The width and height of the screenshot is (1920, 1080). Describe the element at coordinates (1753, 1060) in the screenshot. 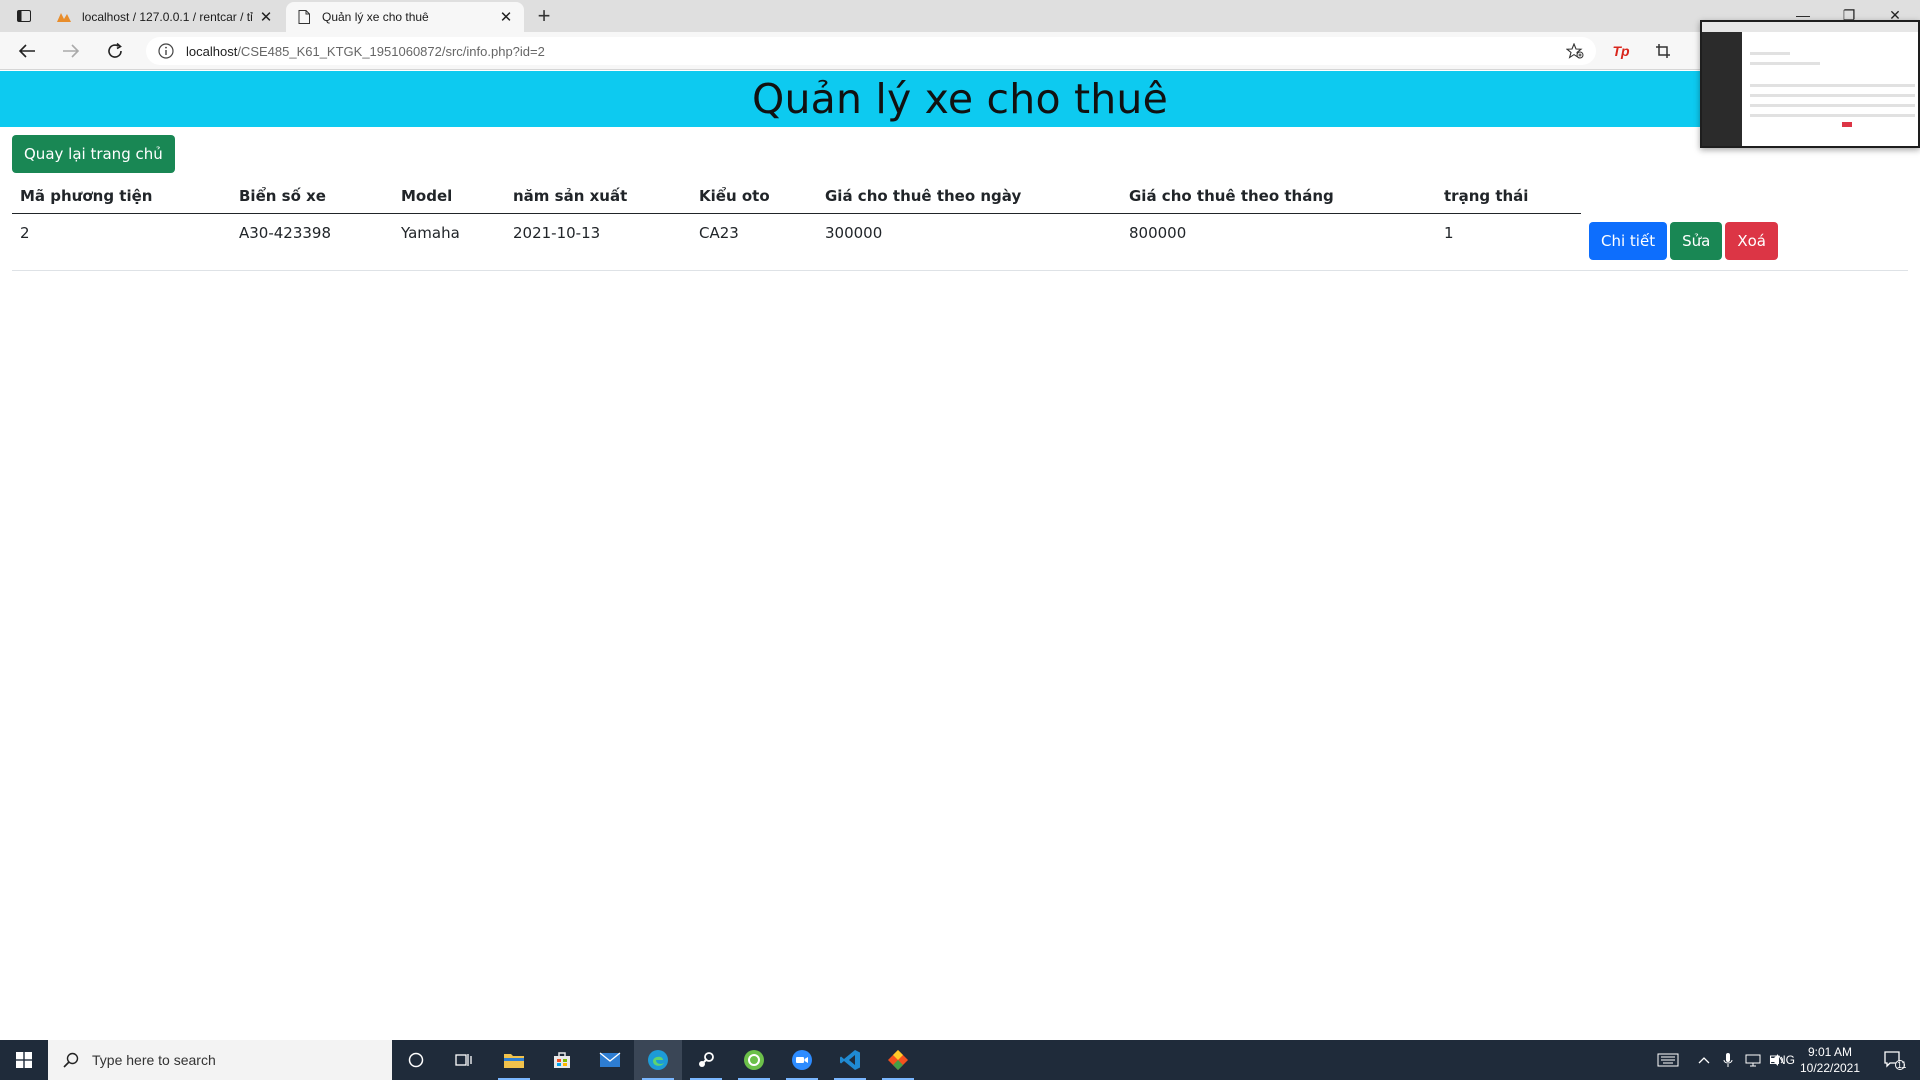

I see `network-icon` at that location.